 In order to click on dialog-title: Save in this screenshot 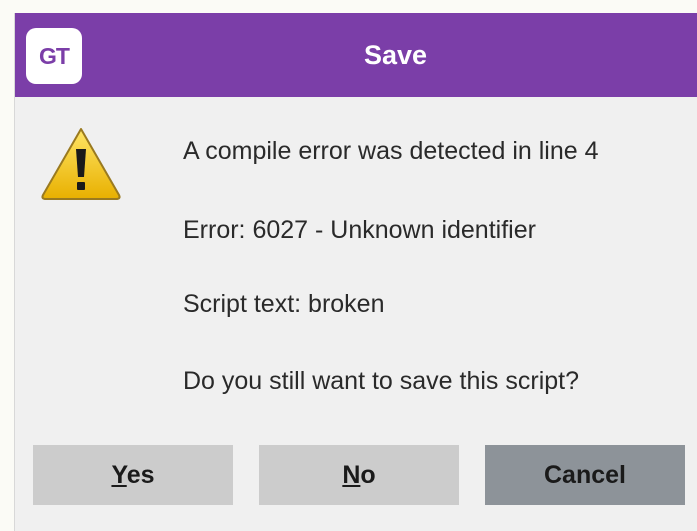, I will do `click(395, 55)`.